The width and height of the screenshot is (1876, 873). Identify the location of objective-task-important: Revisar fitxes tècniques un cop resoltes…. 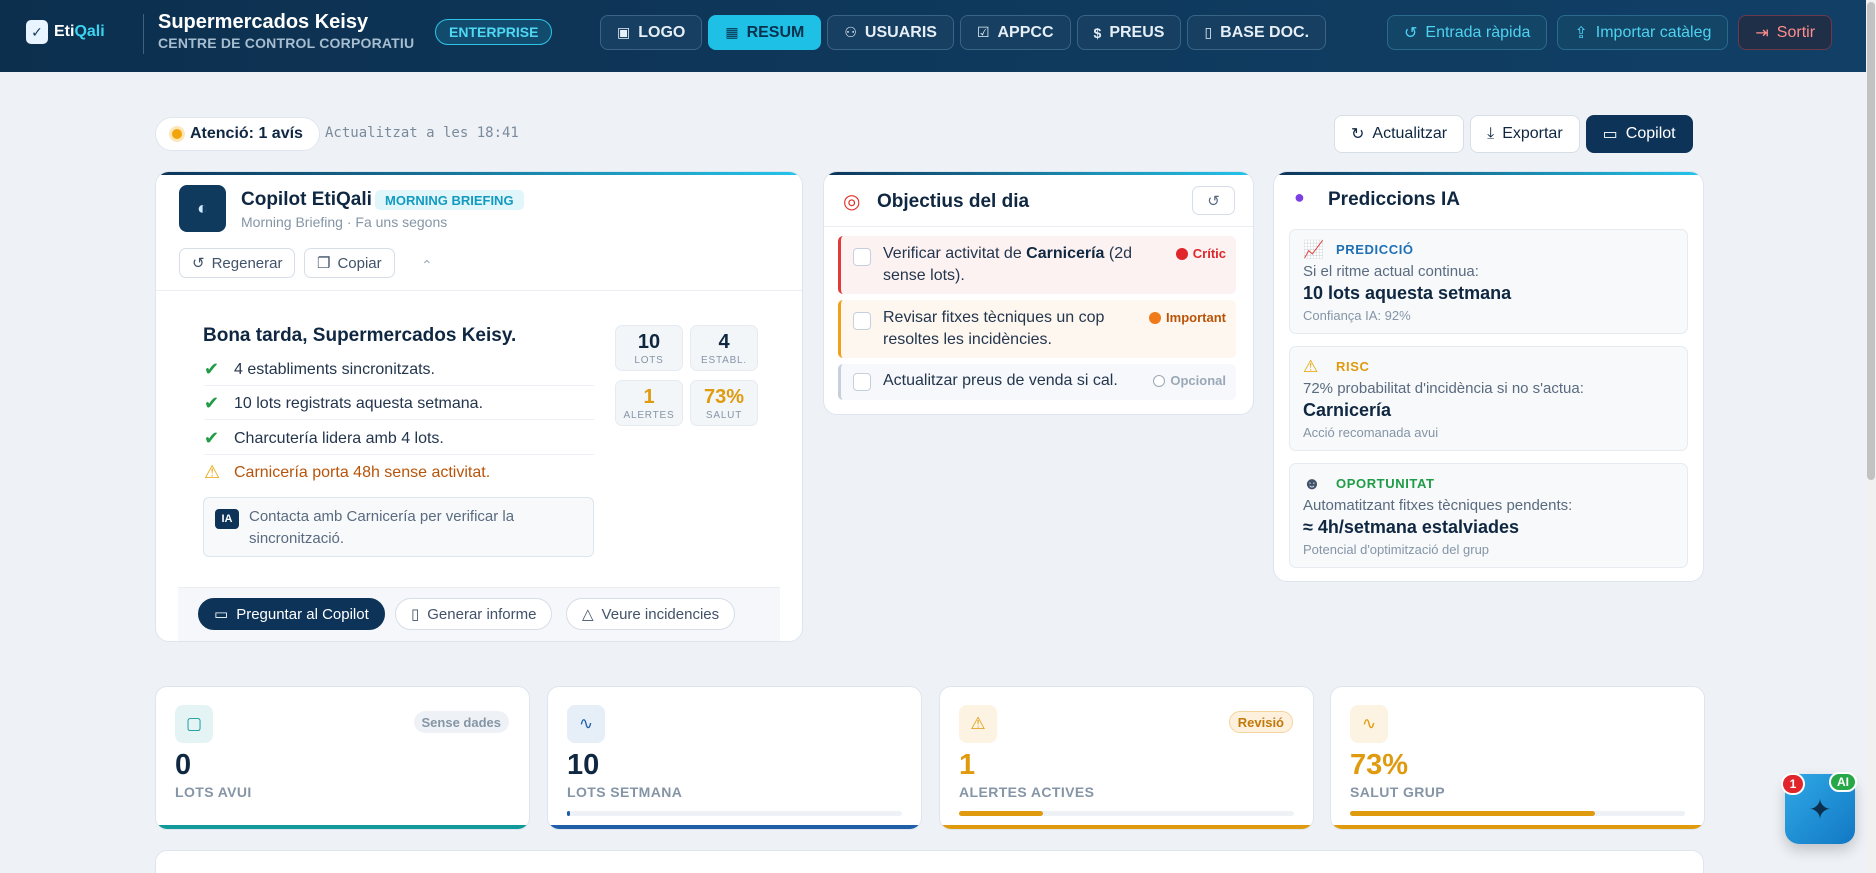
(1037, 329).